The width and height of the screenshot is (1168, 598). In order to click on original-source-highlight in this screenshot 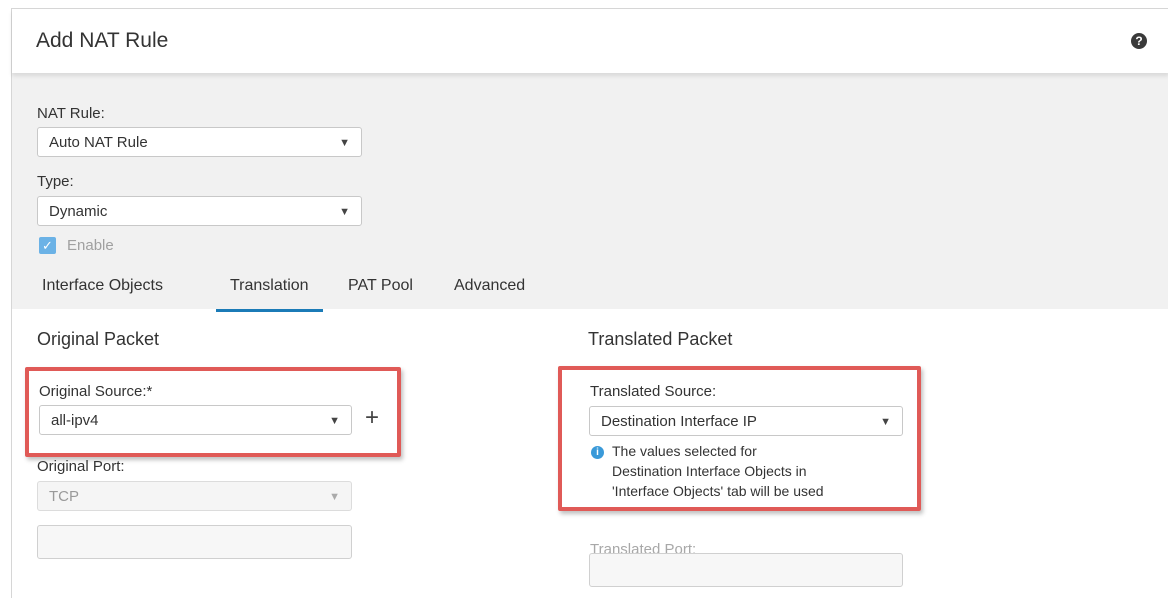, I will do `click(213, 412)`.